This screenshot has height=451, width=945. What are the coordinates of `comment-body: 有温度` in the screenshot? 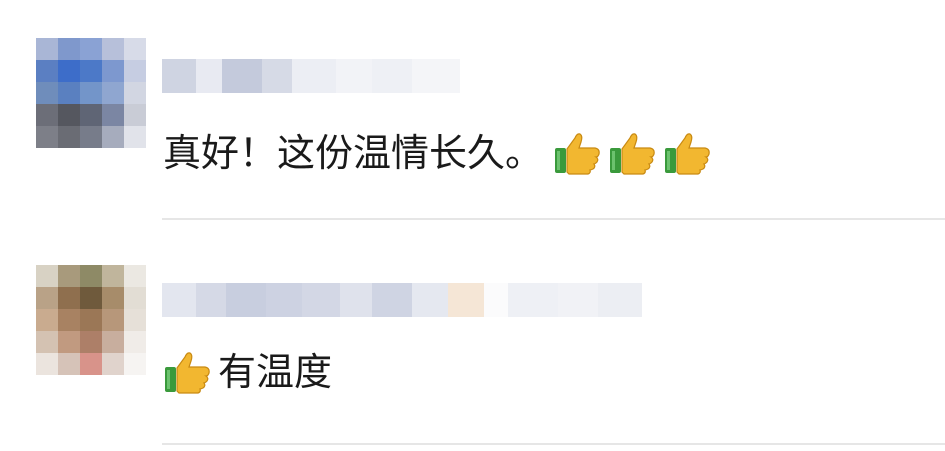 It's located at (275, 372).